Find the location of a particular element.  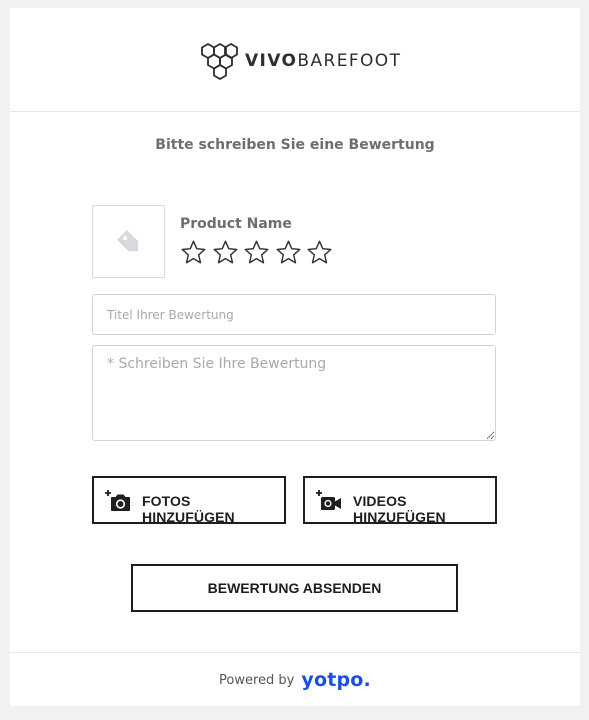

form-title: Bitte schreiben Sie eine Bewertung is located at coordinates (295, 145).